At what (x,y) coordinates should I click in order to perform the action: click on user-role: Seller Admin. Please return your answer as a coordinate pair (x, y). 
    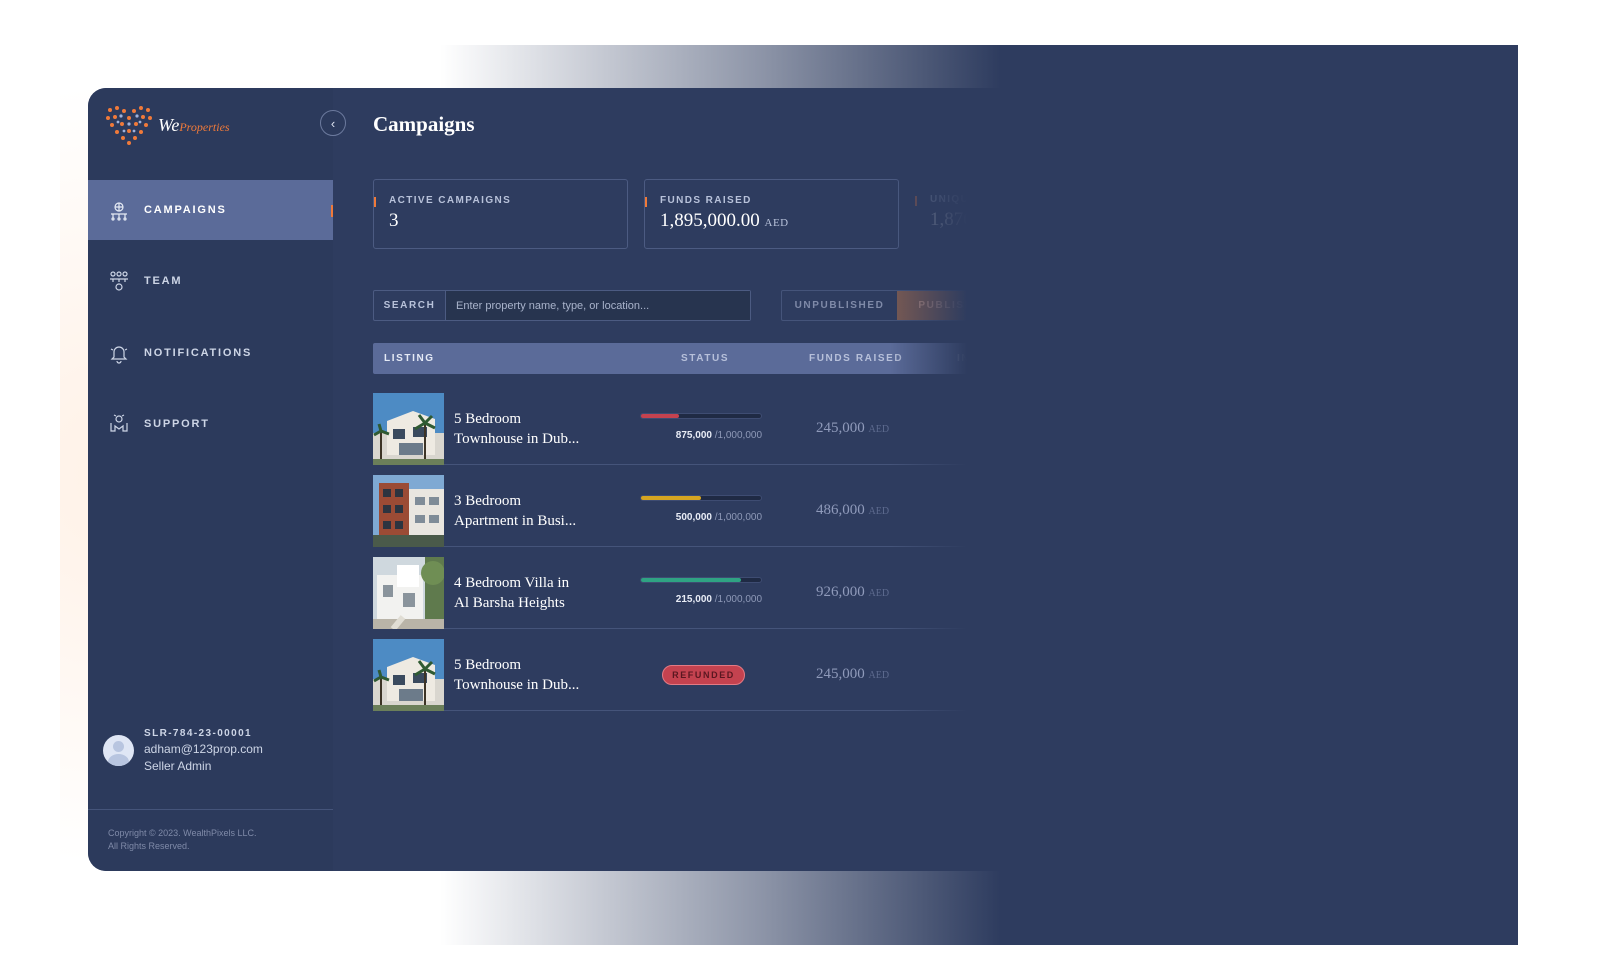
    Looking at the image, I should click on (178, 766).